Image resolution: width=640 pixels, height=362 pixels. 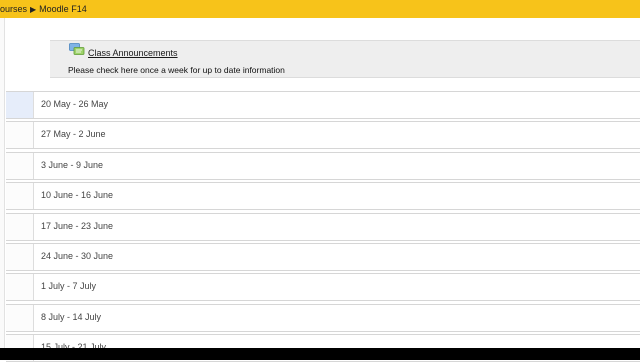 What do you see at coordinates (323, 227) in the screenshot?
I see `week-section: 17 June - 23 June` at bounding box center [323, 227].